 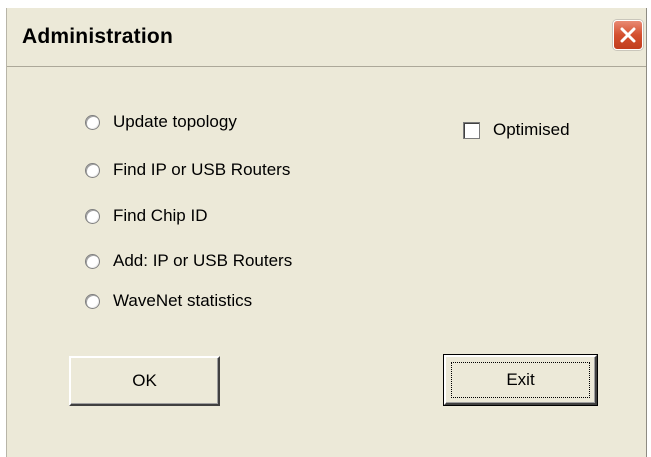 I want to click on optimised-option: Optimised, so click(x=516, y=130).